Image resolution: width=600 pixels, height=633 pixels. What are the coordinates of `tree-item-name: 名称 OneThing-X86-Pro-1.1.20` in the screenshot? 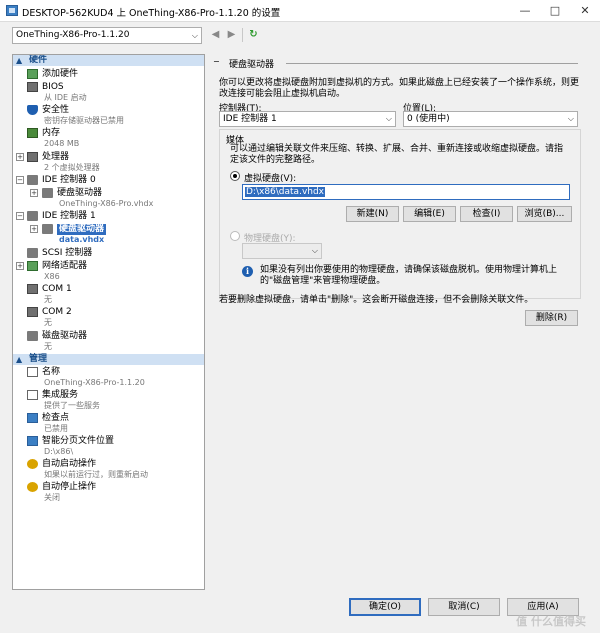 It's located at (108, 378).